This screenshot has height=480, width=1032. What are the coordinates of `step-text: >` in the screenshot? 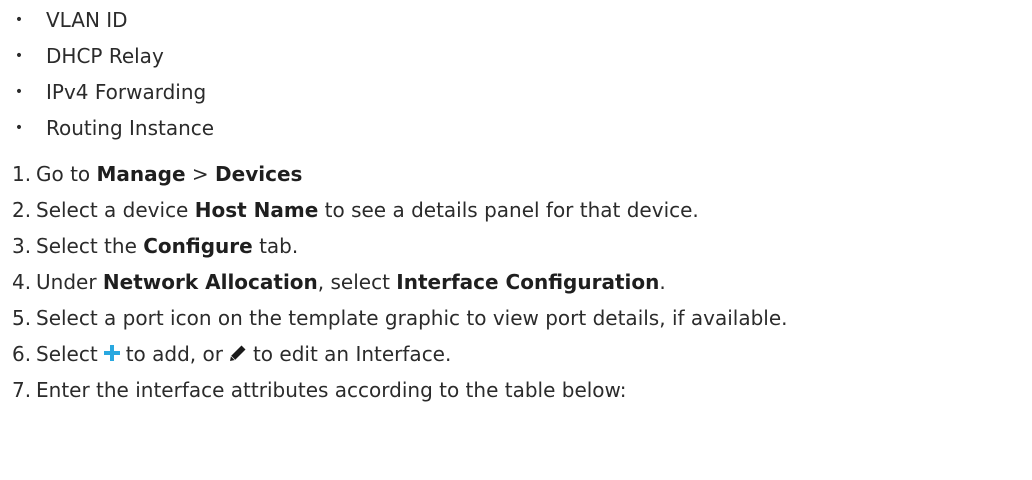 It's located at (200, 174).